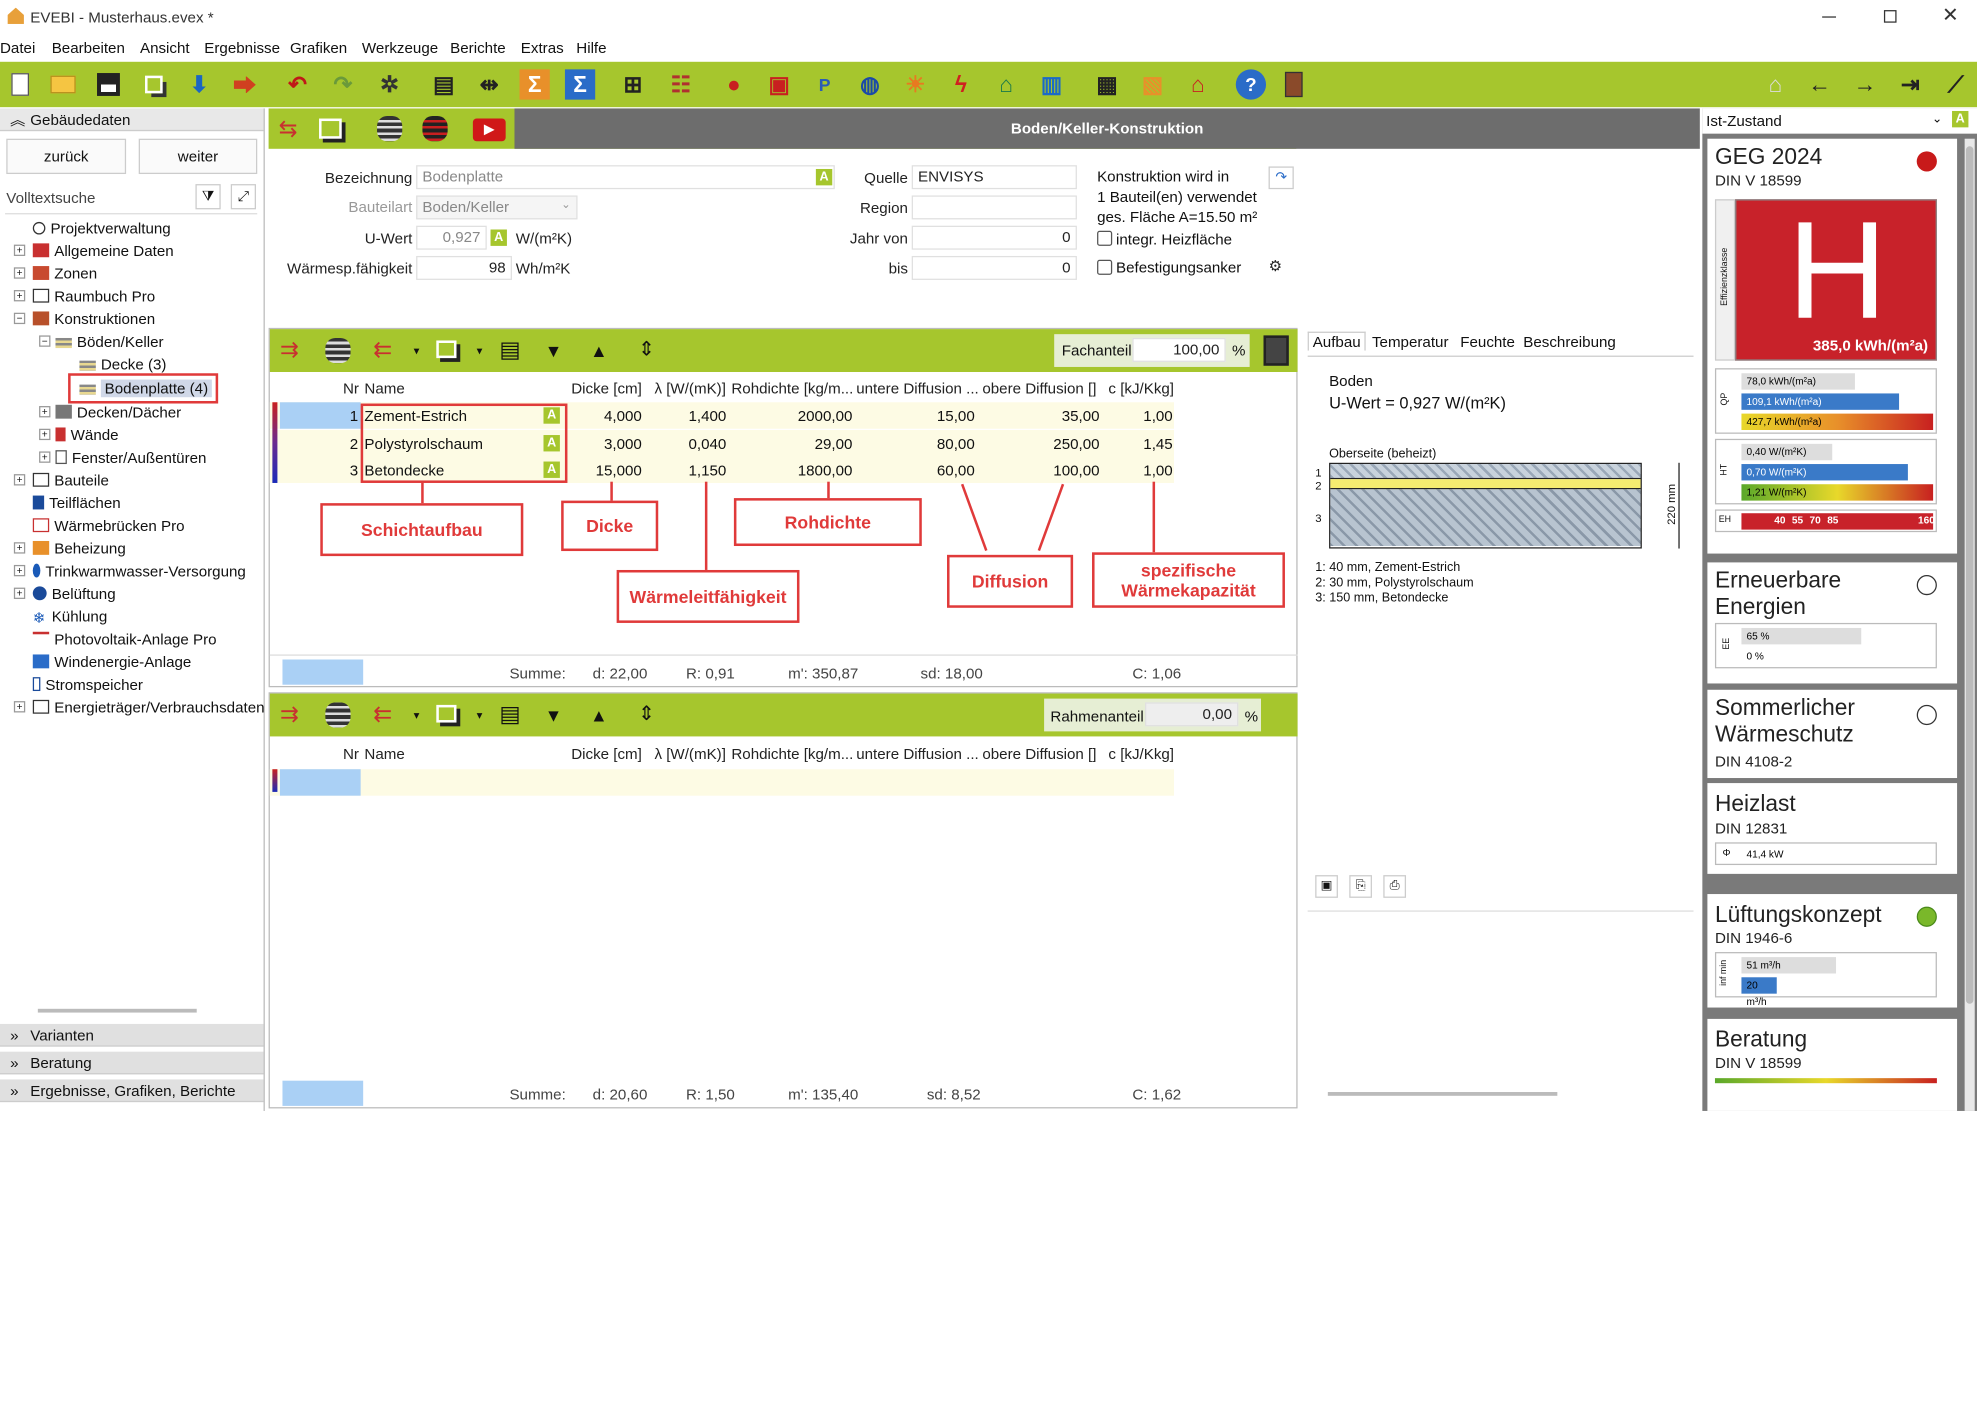 This screenshot has height=1402, width=1977. Describe the element at coordinates (1326, 886) in the screenshot. I see `save-icon: ▣` at that location.